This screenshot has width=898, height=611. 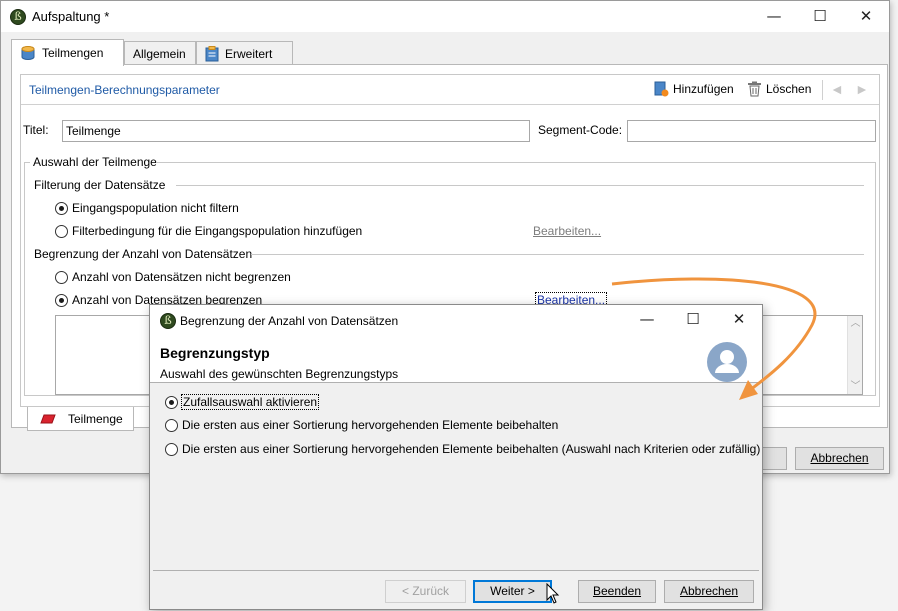 I want to click on title-bar: ß Aufspaltung * — ☐ ✕, so click(x=445, y=16).